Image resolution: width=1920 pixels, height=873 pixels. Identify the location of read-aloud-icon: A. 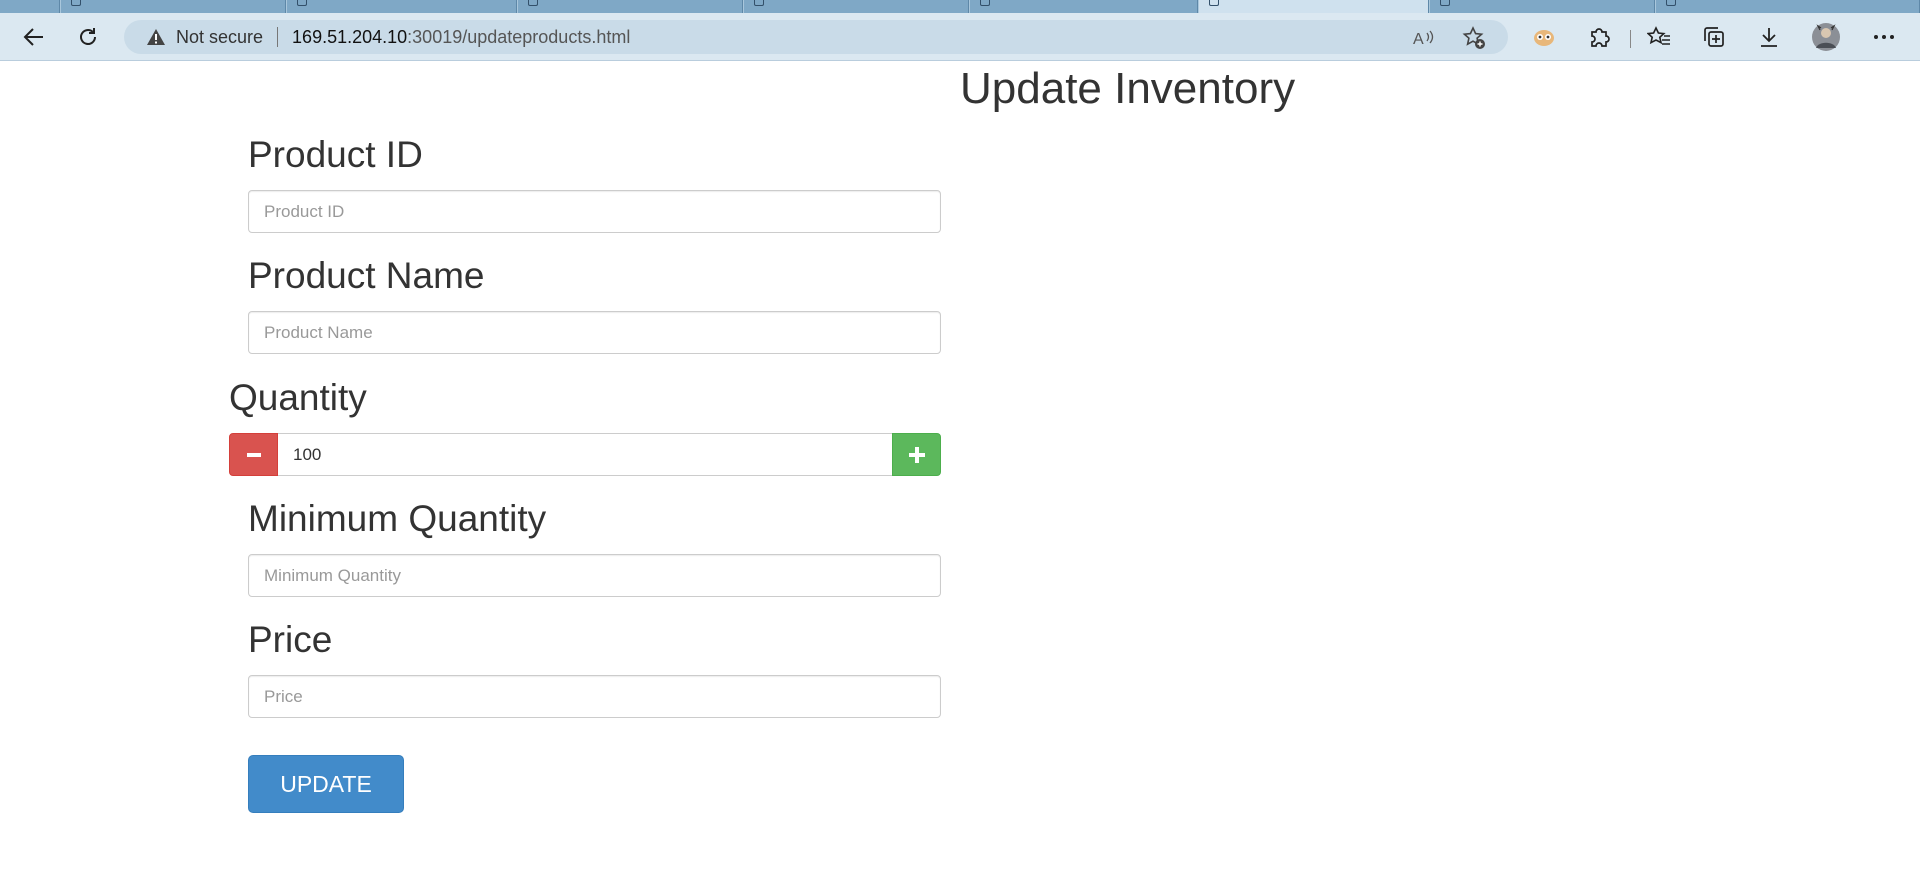
(1424, 38).